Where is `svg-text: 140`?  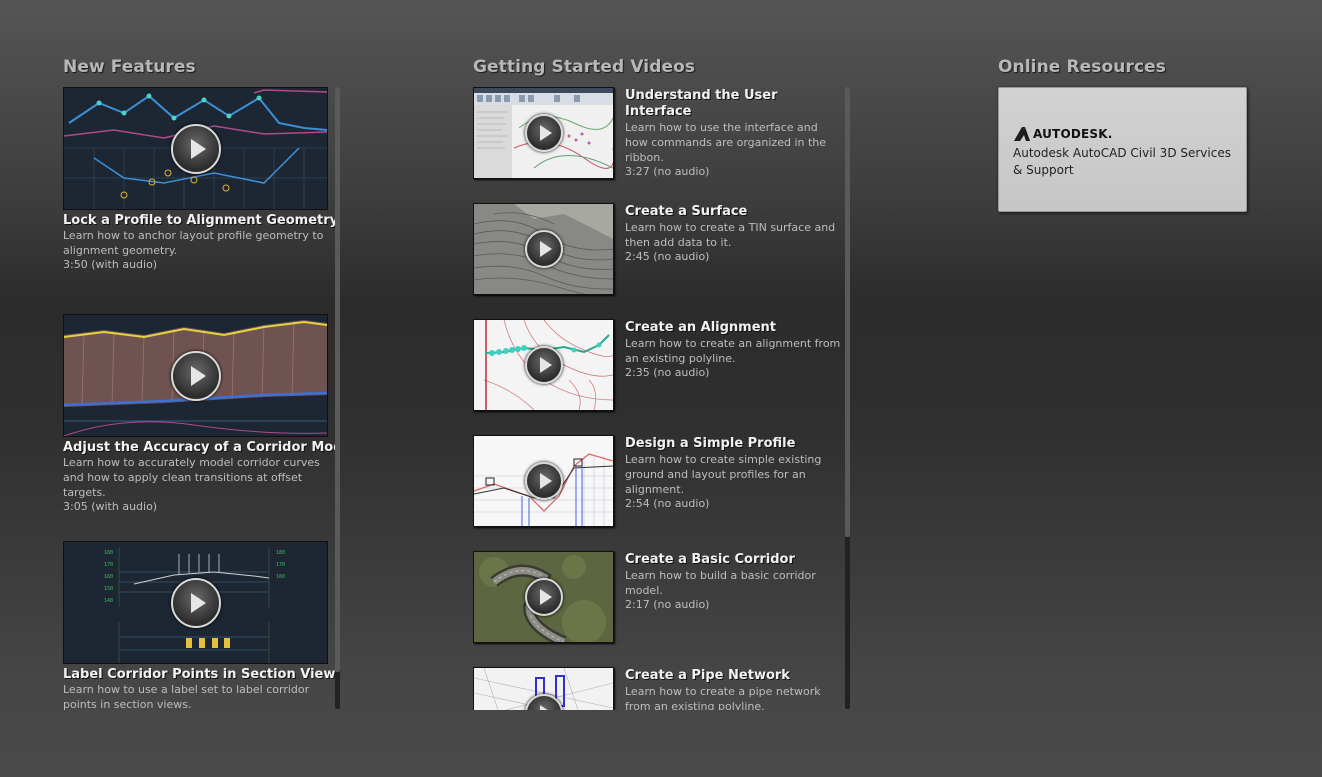
svg-text: 140 is located at coordinates (108, 601).